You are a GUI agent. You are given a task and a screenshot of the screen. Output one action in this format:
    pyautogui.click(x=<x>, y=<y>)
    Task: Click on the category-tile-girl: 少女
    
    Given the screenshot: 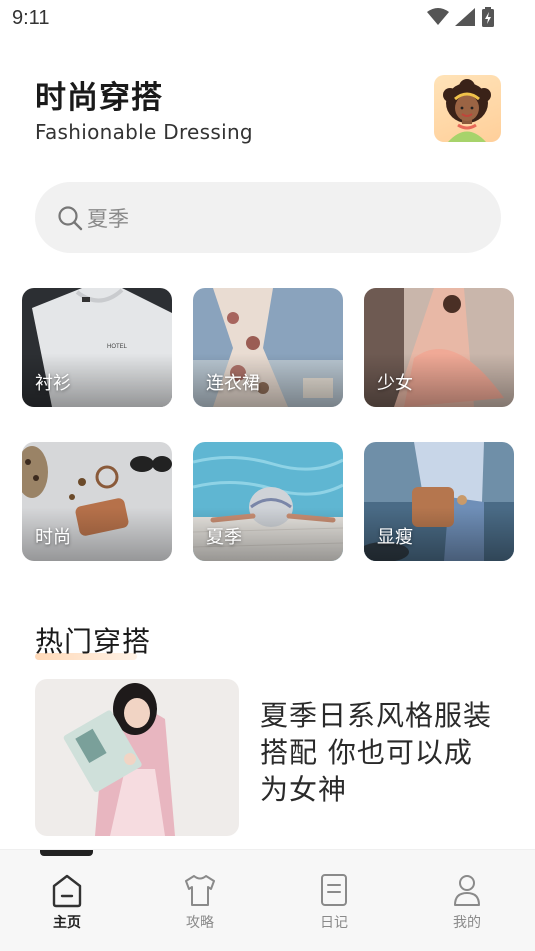 What is the action you would take?
    pyautogui.click(x=439, y=347)
    